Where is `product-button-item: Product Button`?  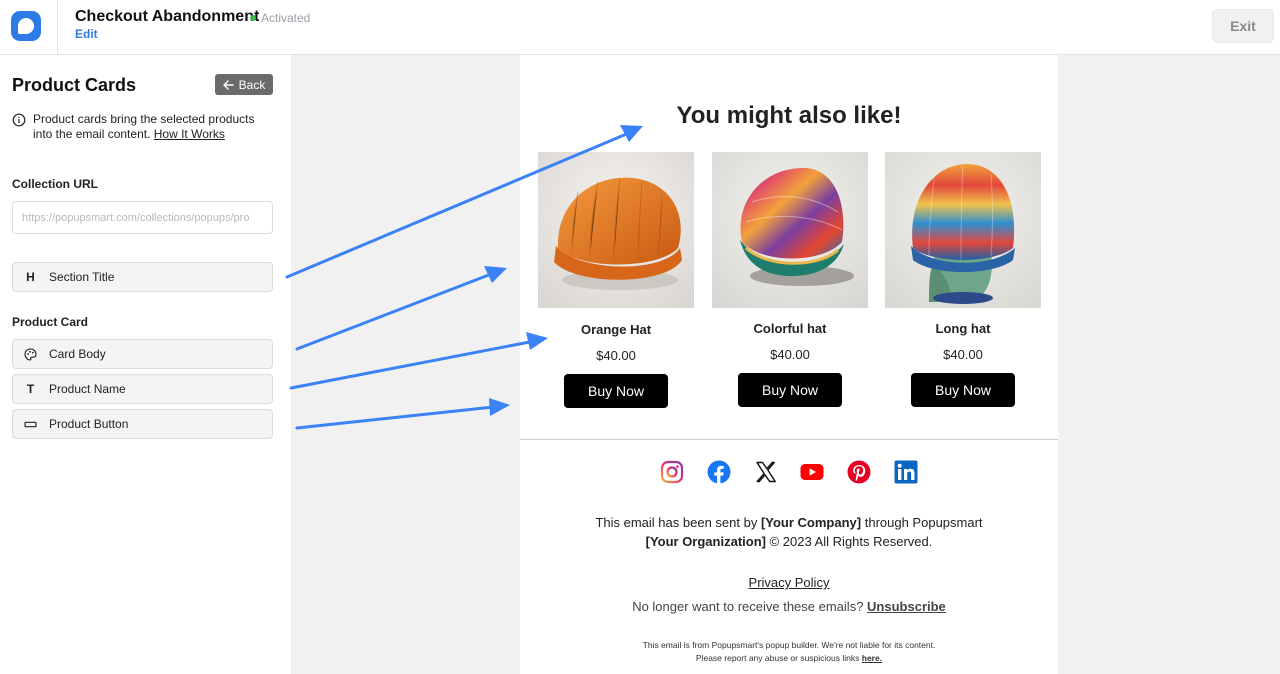 product-button-item: Product Button is located at coordinates (142, 424).